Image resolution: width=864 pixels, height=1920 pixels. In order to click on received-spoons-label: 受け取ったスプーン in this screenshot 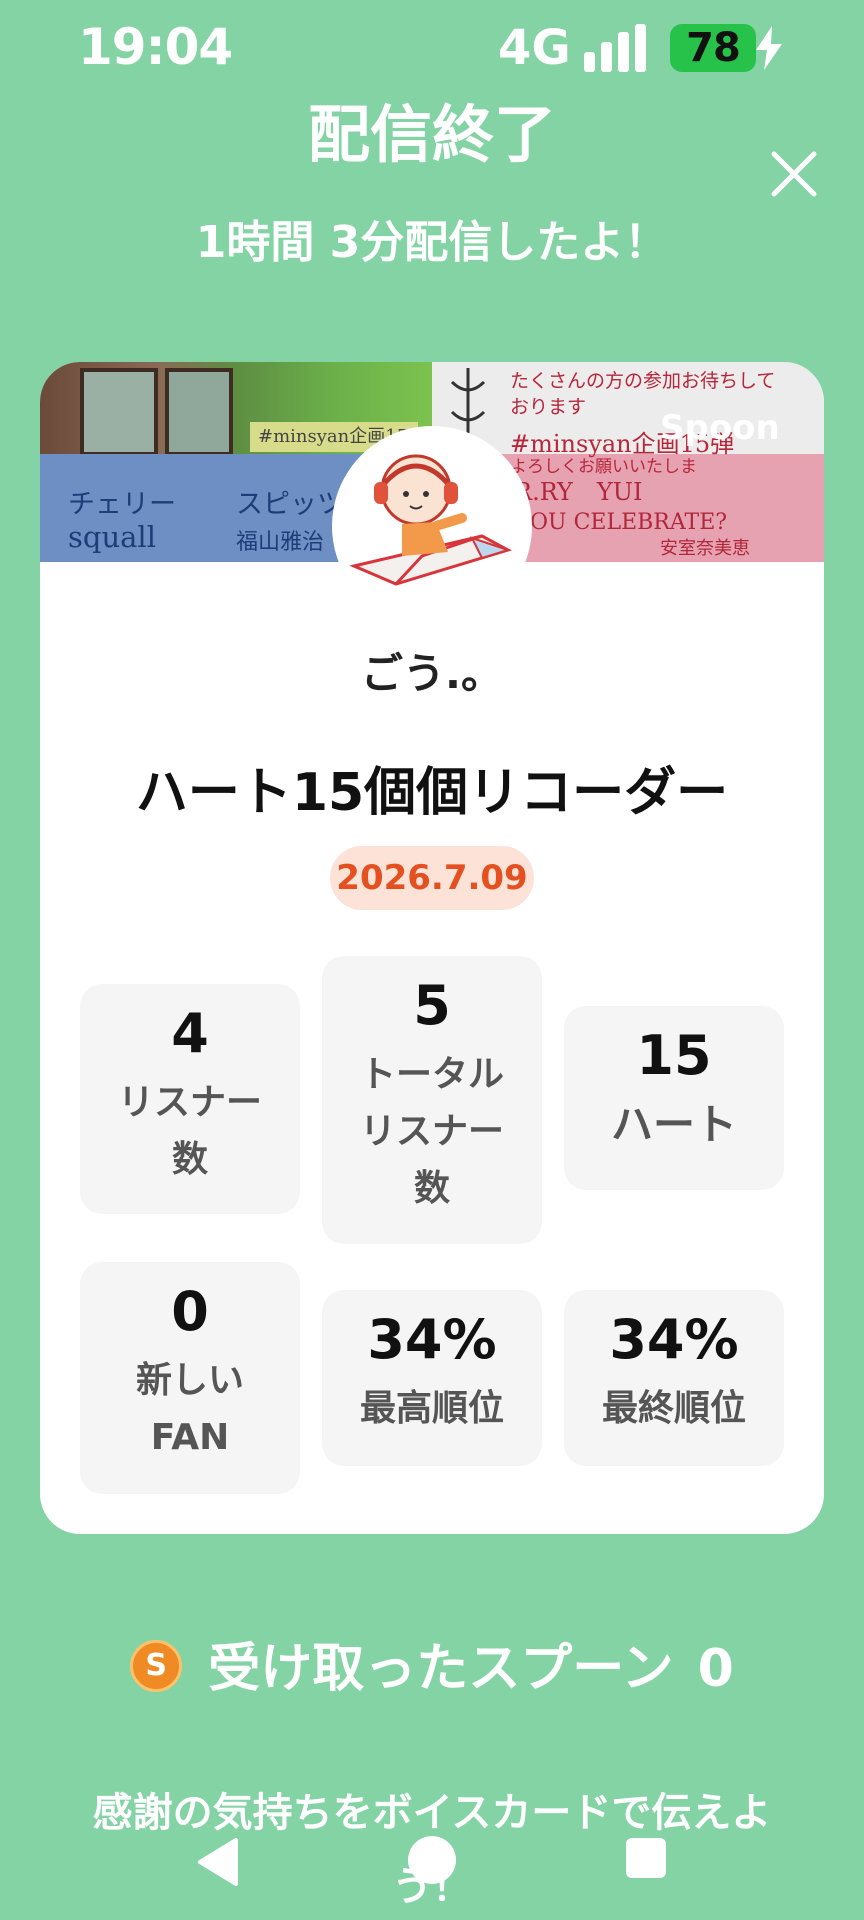, I will do `click(441, 1669)`.